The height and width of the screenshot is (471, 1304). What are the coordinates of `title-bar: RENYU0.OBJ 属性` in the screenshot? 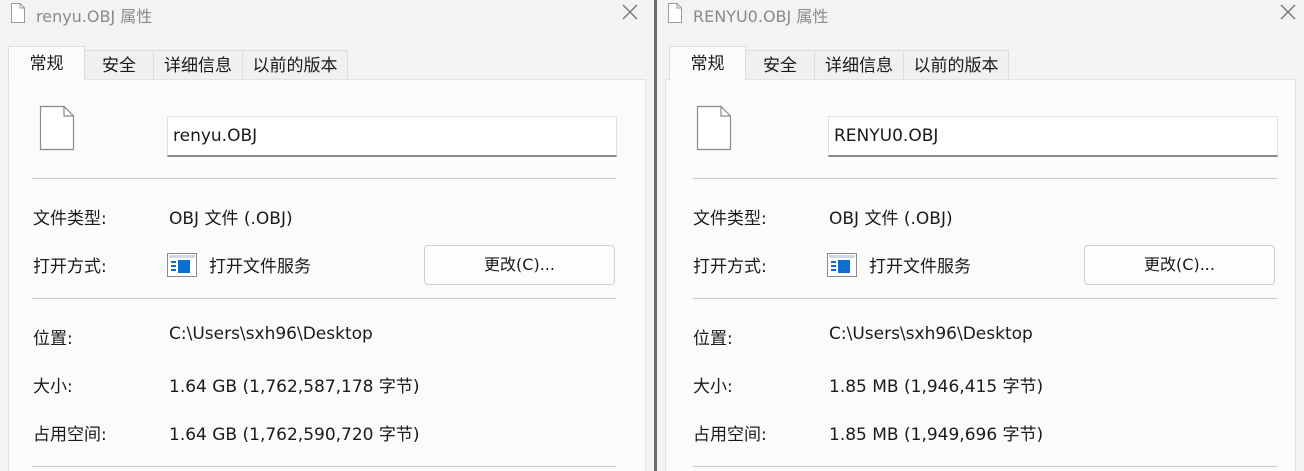 It's located at (980, 14).